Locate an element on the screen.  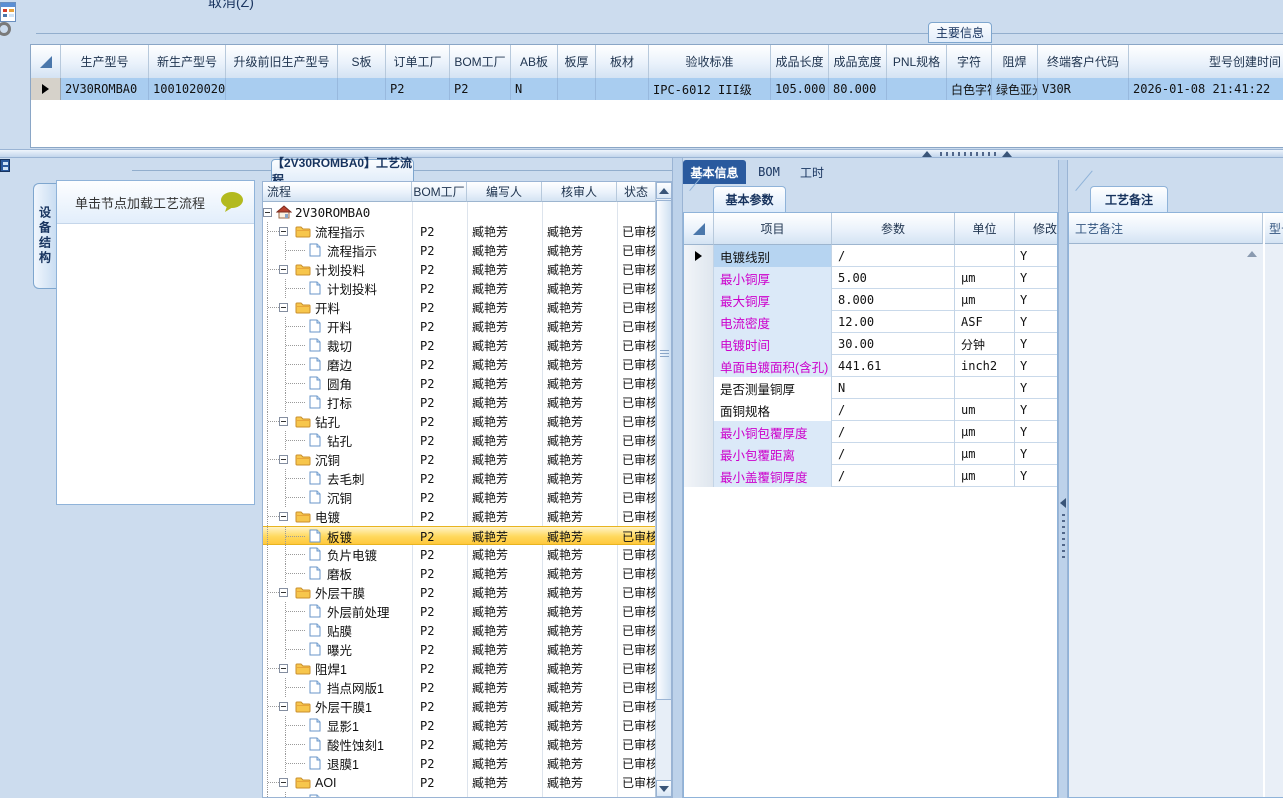
main-col-header-15: 终端客户代码 is located at coordinates (1083, 61).